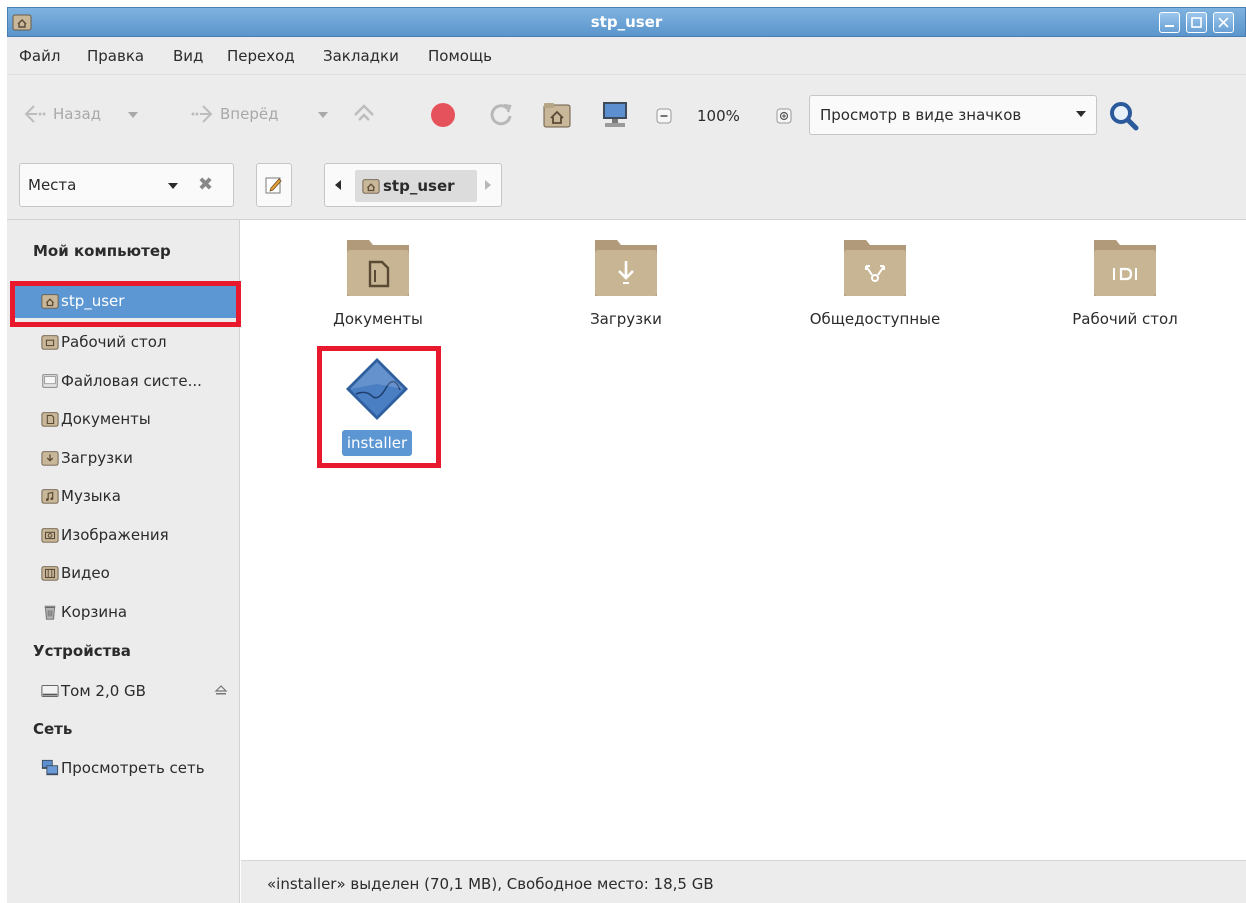 Image resolution: width=1246 pixels, height=903 pixels. I want to click on menu-view: Вид, so click(188, 56).